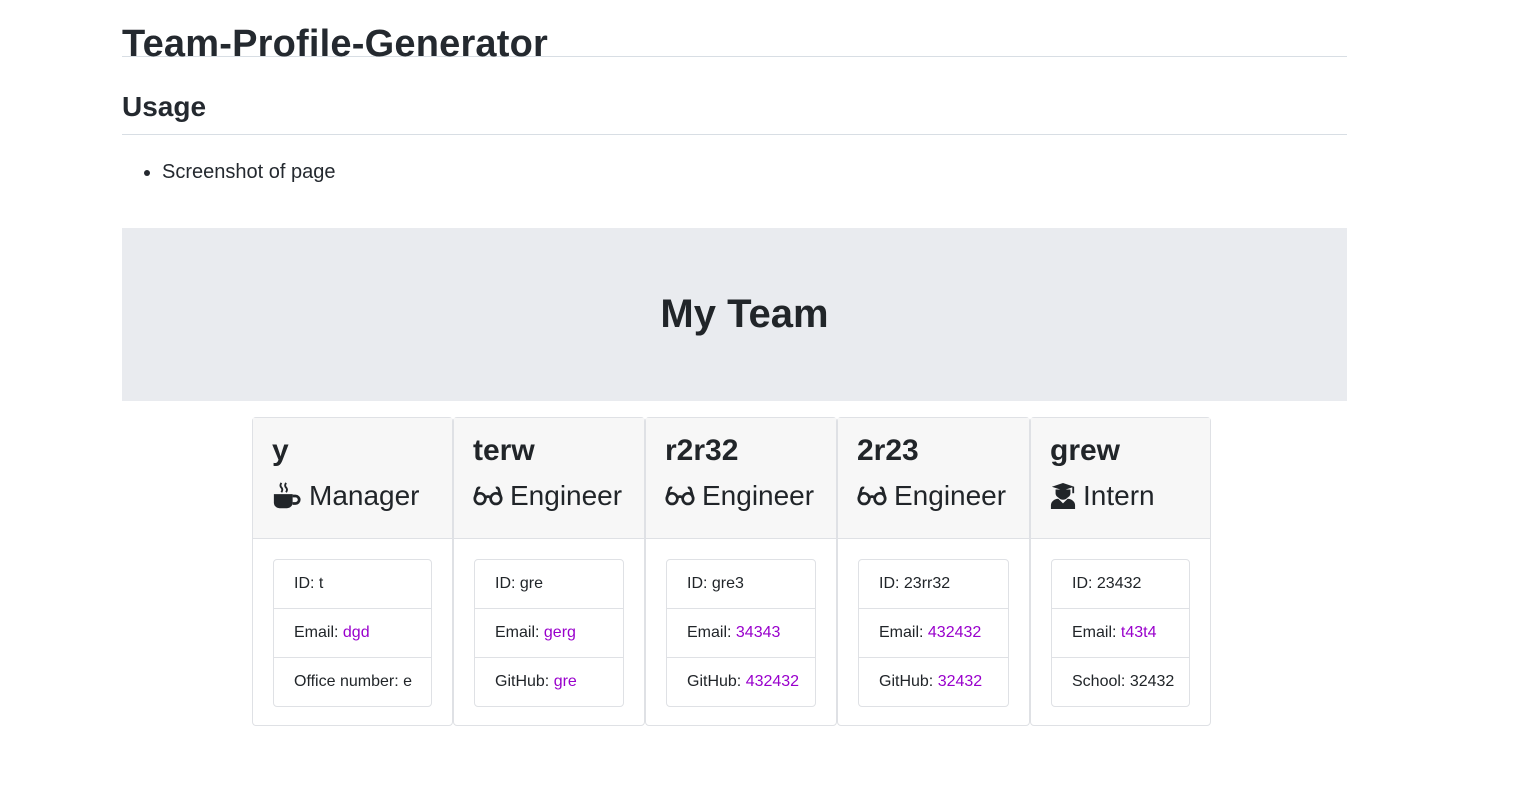  I want to click on role-label: Intern, so click(1119, 495).